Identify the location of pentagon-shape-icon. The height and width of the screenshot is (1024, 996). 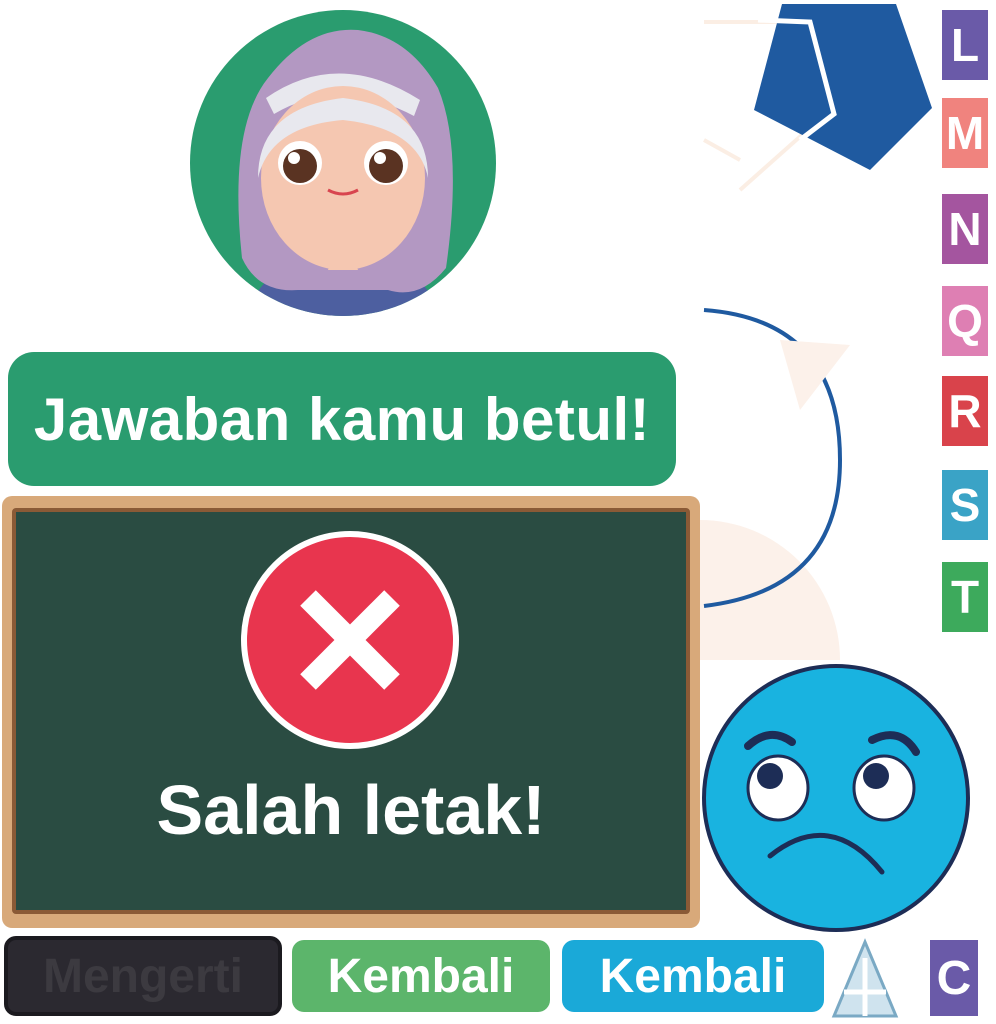
(817, 98).